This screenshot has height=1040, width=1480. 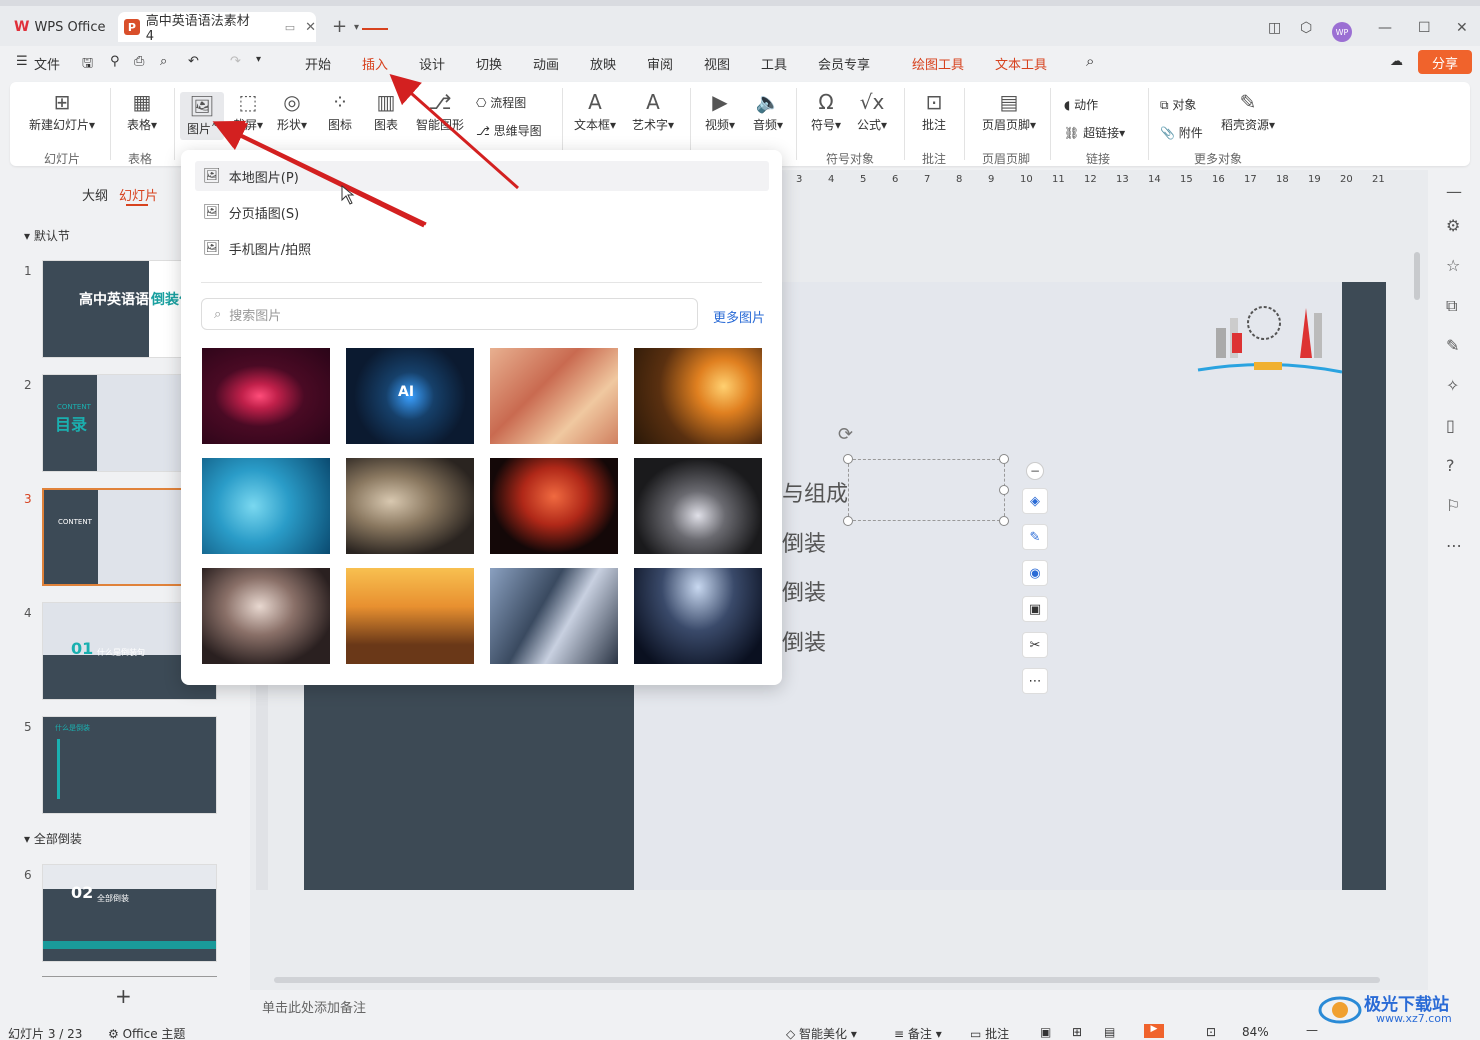 I want to click on annotation-arrows, so click(x=365, y=151).